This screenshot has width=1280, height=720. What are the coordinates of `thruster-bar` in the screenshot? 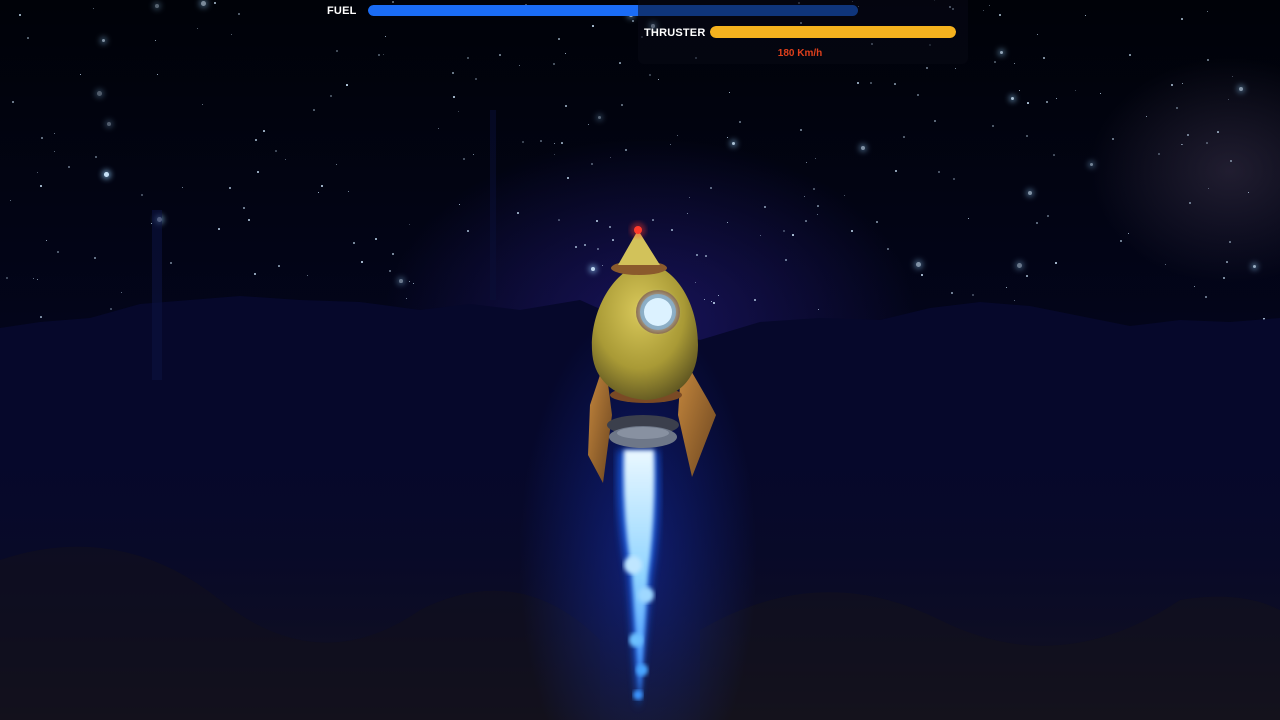 It's located at (833, 32).